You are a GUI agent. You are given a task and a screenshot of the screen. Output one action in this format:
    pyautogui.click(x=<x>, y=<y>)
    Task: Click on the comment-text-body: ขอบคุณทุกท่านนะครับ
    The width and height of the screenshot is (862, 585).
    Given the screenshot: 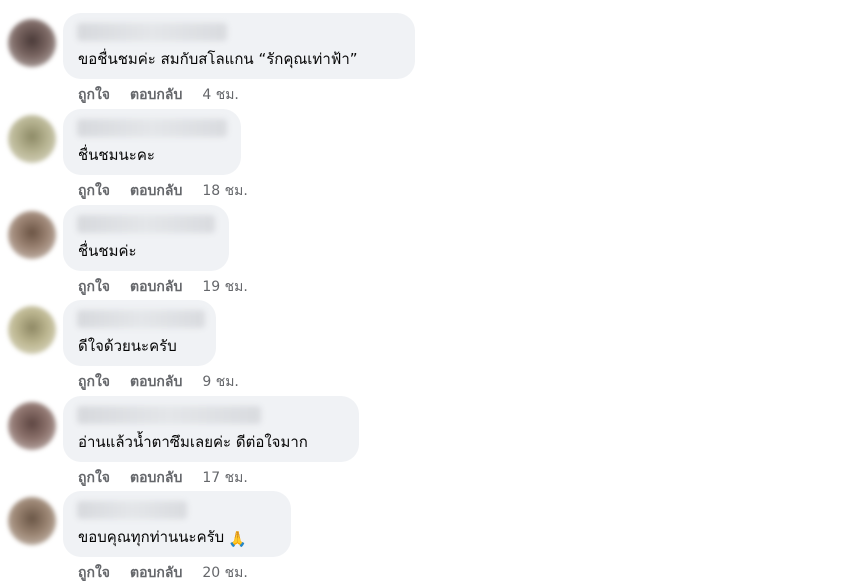 What is the action you would take?
    pyautogui.click(x=151, y=537)
    